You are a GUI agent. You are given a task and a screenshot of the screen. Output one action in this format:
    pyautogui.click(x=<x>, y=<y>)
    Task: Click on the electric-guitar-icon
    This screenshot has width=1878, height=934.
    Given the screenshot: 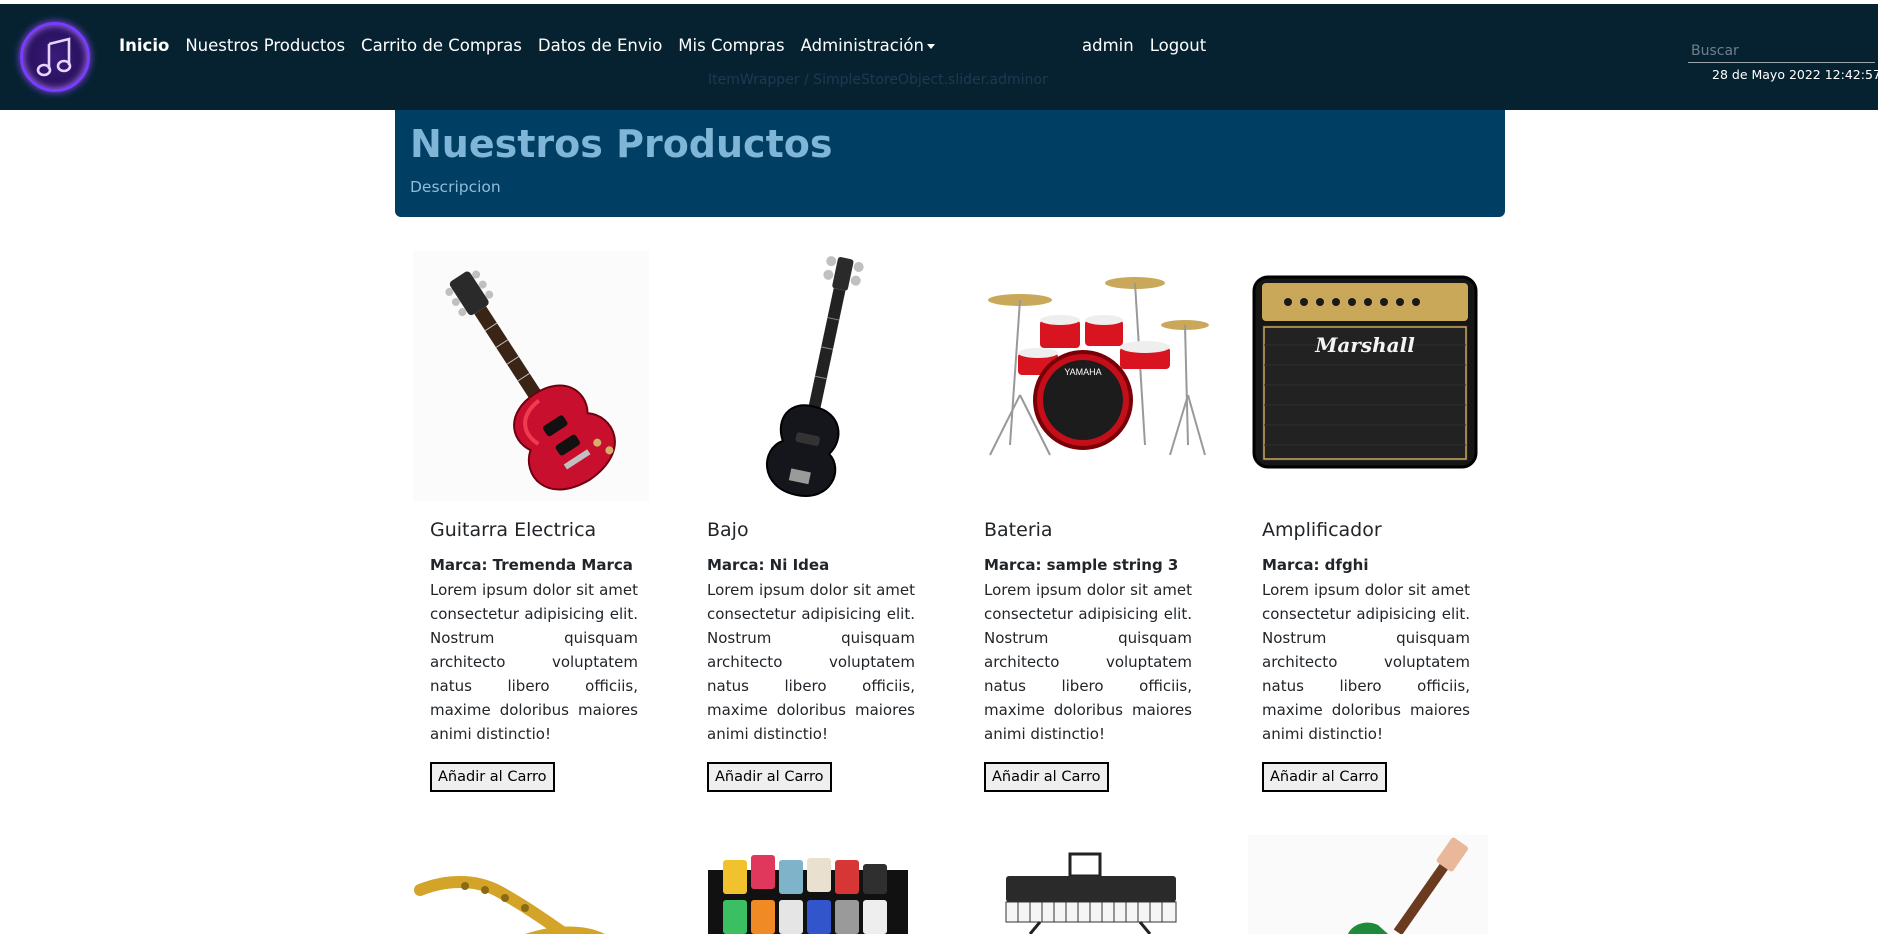 What is the action you would take?
    pyautogui.click(x=531, y=376)
    